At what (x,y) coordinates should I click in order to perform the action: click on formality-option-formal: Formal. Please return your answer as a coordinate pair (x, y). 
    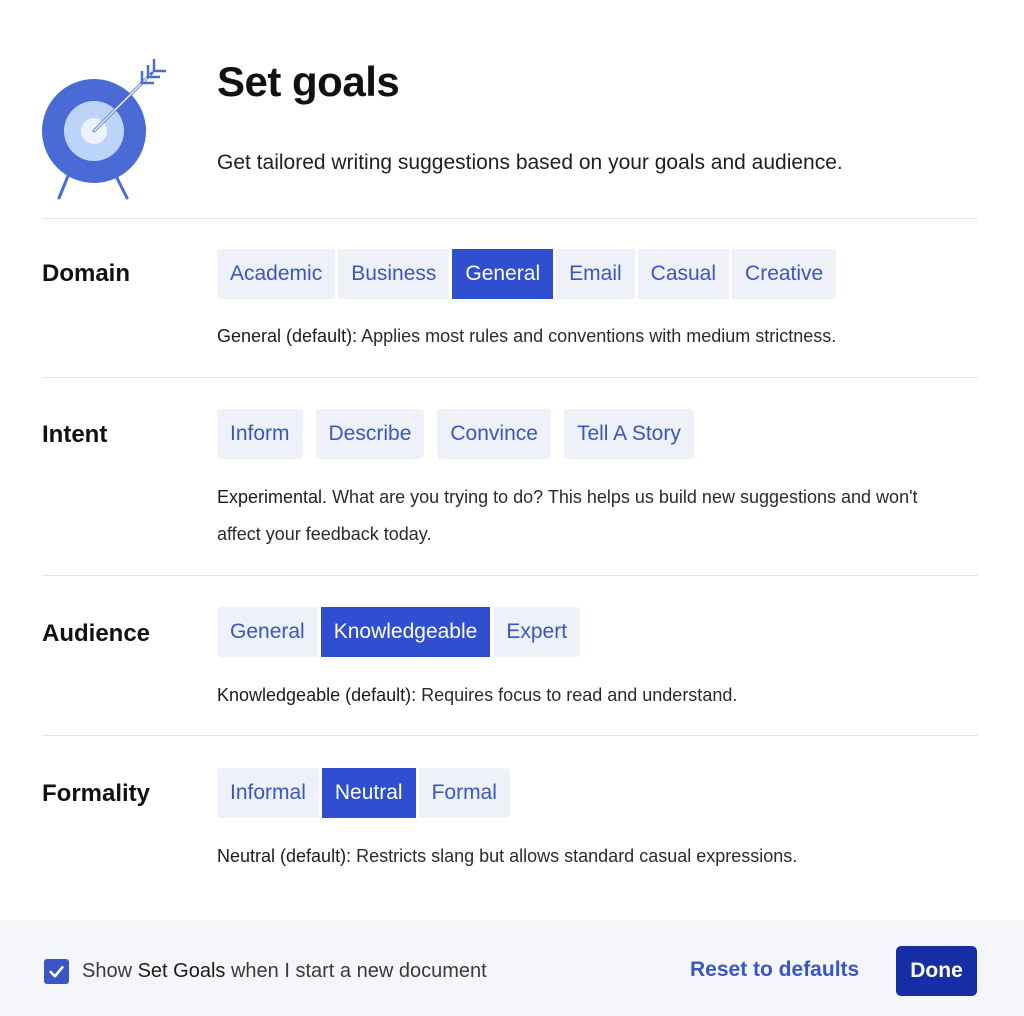
    Looking at the image, I should click on (464, 793).